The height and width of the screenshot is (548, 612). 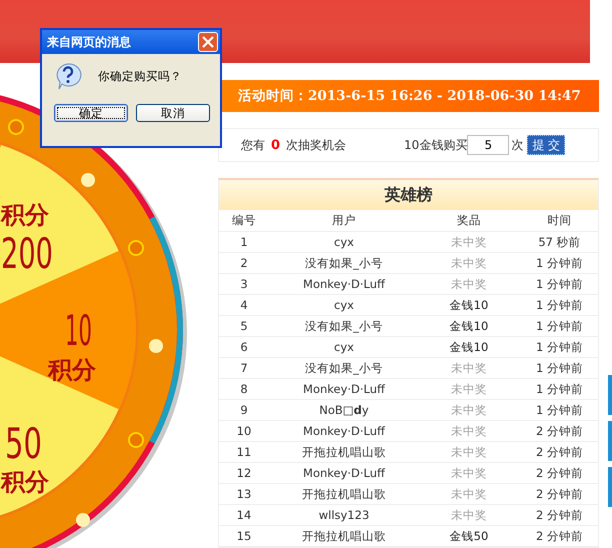 What do you see at coordinates (244, 263) in the screenshot?
I see `rank-cell-text: 2` at bounding box center [244, 263].